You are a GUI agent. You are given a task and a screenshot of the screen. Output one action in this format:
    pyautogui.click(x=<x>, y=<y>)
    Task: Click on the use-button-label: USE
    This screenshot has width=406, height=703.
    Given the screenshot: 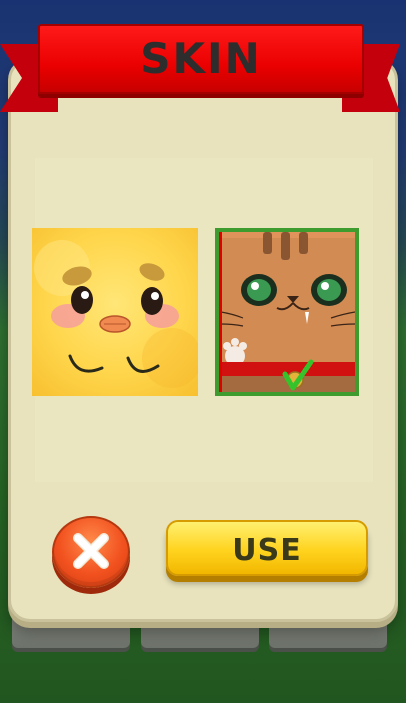 What is the action you would take?
    pyautogui.click(x=267, y=550)
    